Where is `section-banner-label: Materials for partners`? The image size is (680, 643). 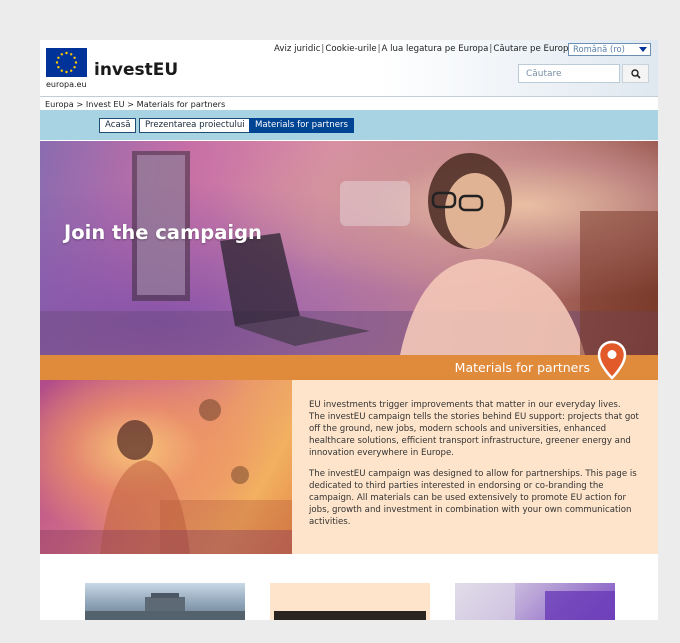 section-banner-label: Materials for partners is located at coordinates (522, 367).